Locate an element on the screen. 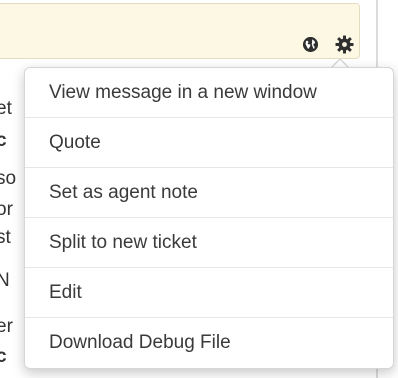  message-text-line: et is located at coordinates (6, 108).